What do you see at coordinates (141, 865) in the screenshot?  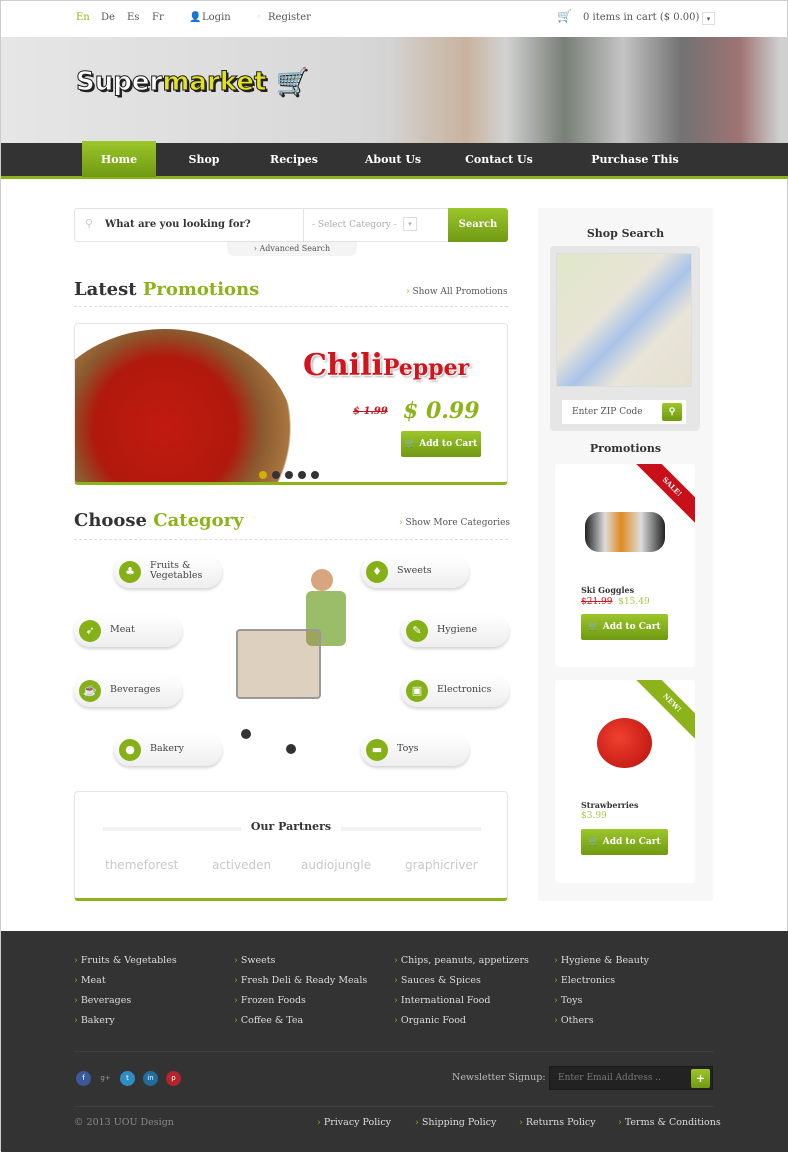 I see `partner-themeforest: themeforest` at bounding box center [141, 865].